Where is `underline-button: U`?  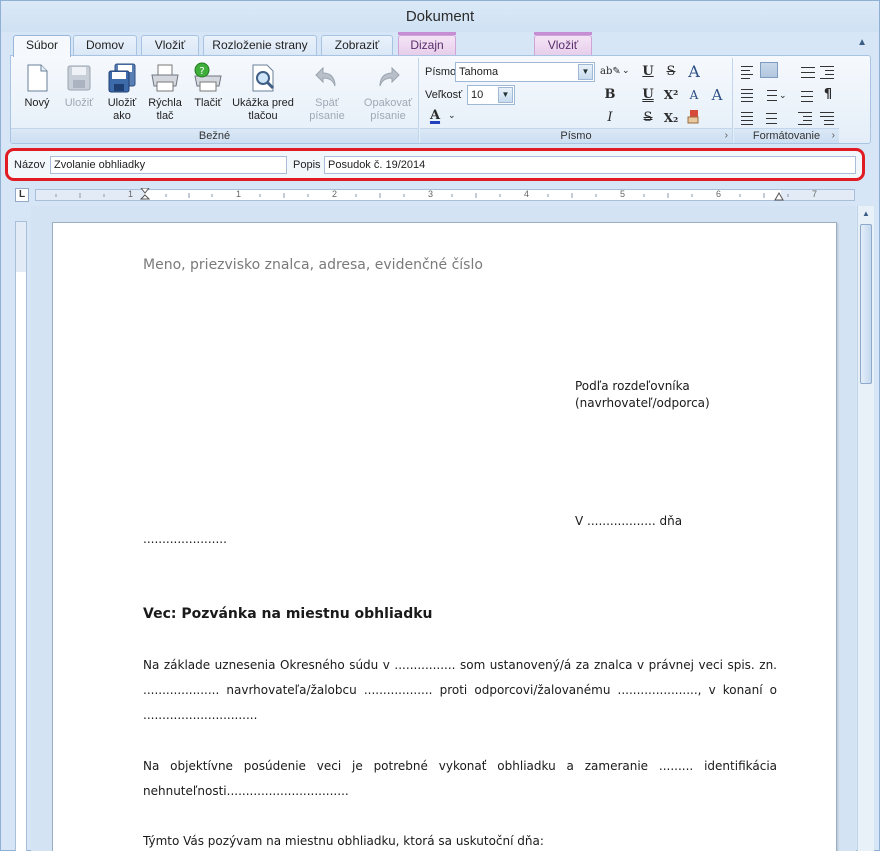 underline-button: U is located at coordinates (648, 72).